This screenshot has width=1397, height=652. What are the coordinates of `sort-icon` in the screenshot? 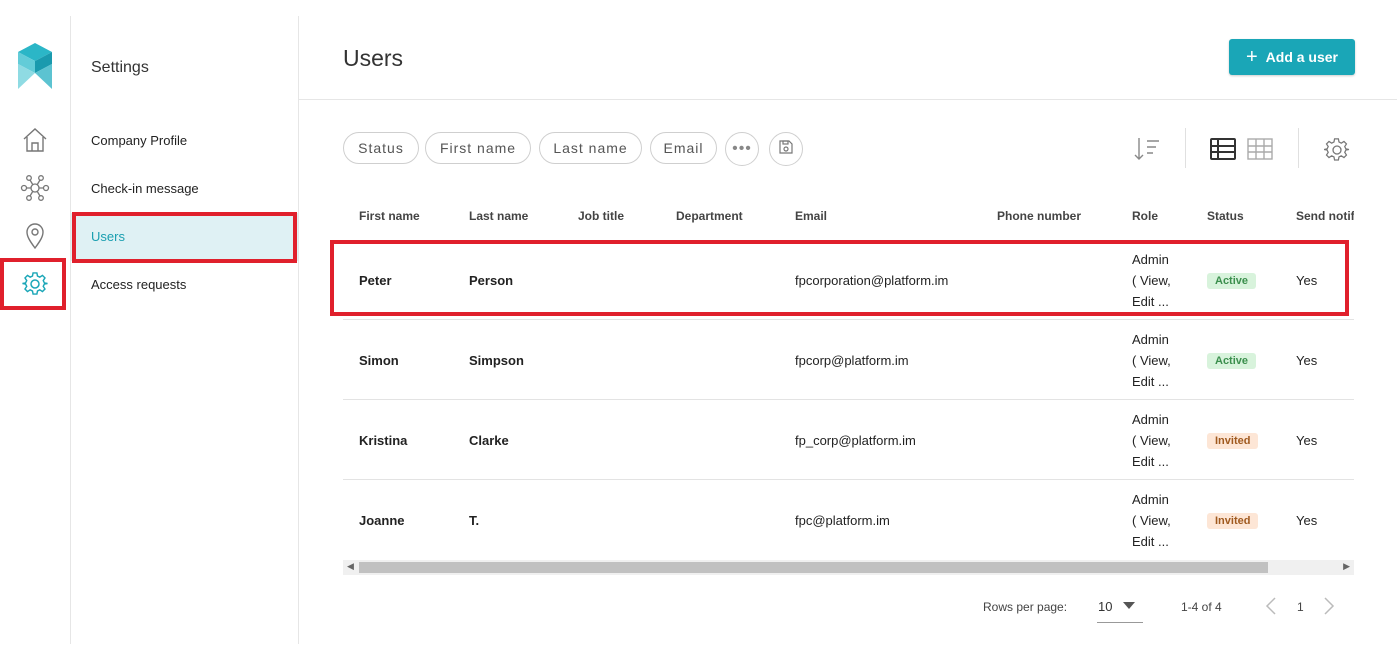 It's located at (1147, 152).